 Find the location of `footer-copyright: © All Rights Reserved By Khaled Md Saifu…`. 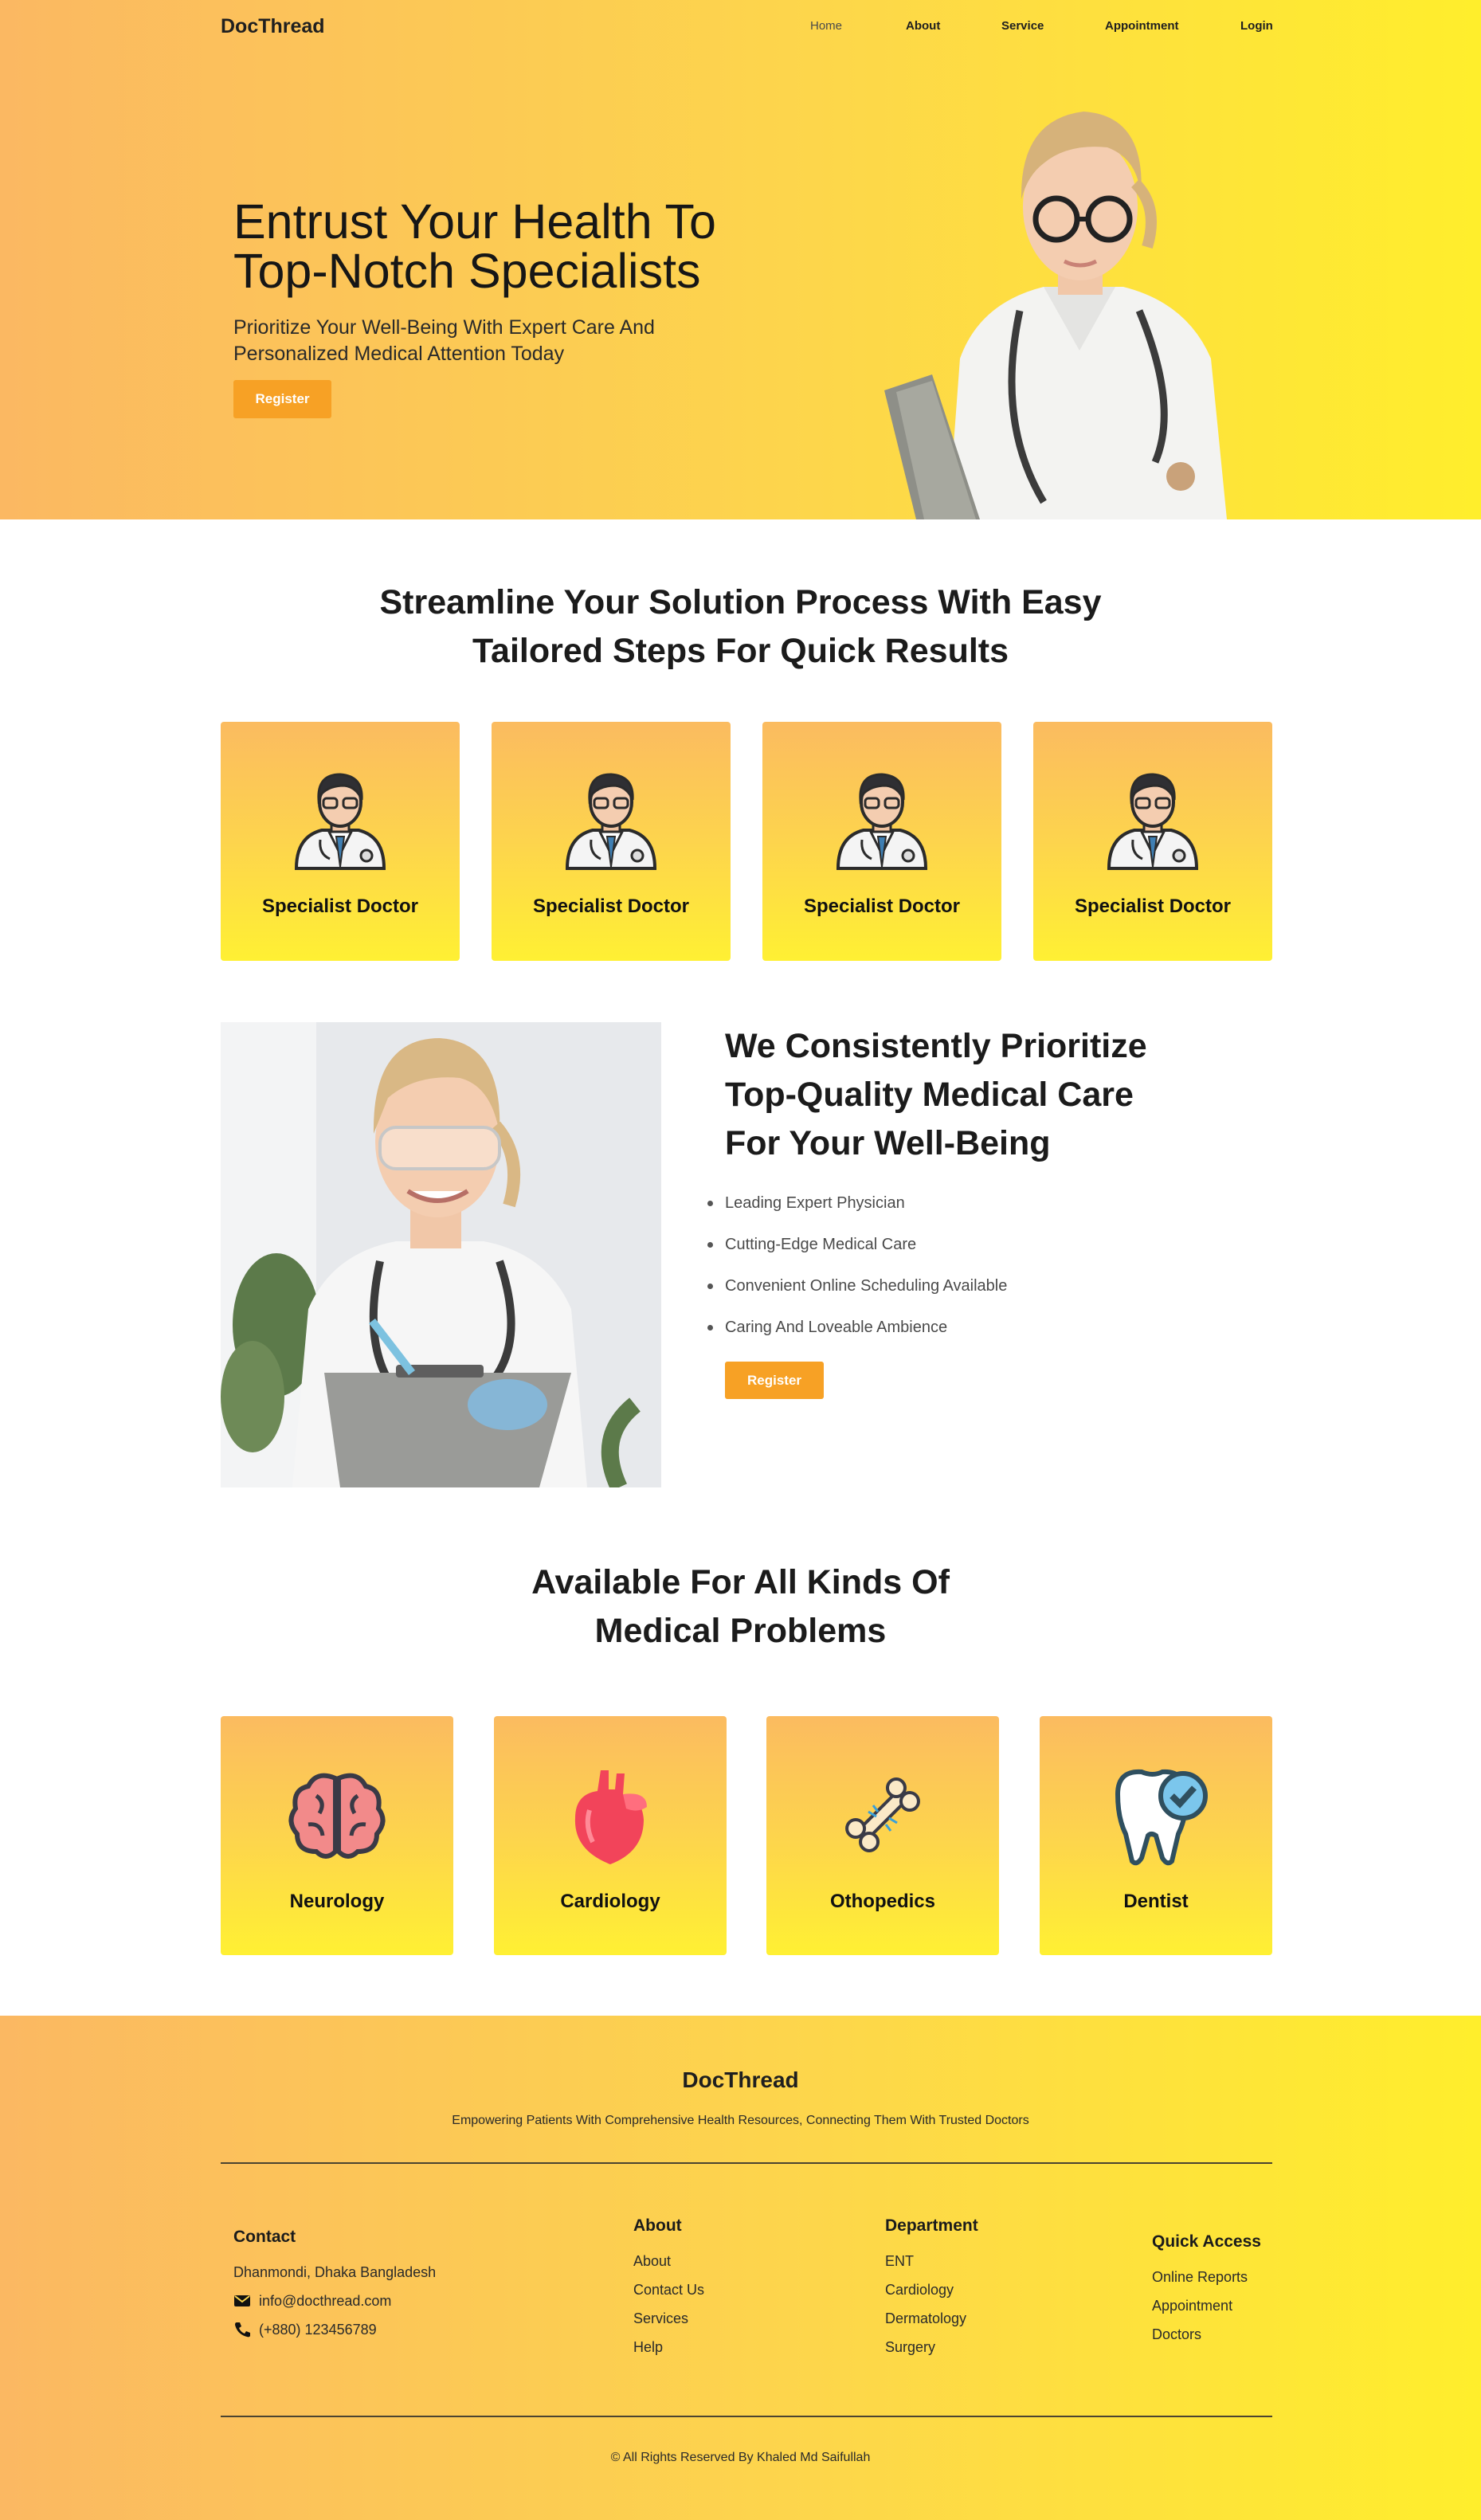

footer-copyright: © All Rights Reserved By Khaled Md Saifu… is located at coordinates (740, 2457).